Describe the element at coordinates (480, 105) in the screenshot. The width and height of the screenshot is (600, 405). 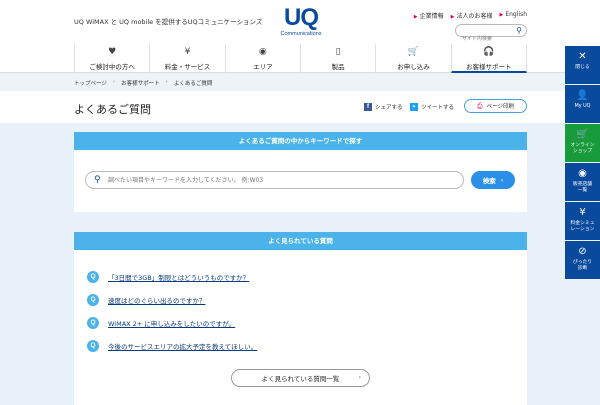
I see `printer-icon: ⎙` at that location.